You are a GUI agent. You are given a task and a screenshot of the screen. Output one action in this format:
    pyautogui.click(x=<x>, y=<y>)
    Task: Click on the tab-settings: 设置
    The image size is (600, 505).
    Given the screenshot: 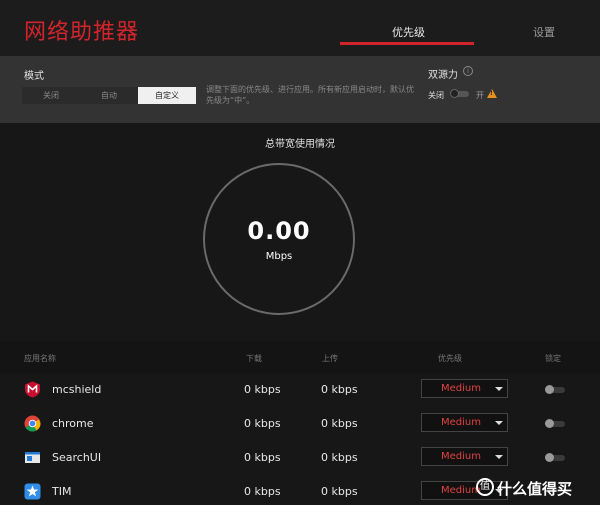 What is the action you would take?
    pyautogui.click(x=544, y=32)
    